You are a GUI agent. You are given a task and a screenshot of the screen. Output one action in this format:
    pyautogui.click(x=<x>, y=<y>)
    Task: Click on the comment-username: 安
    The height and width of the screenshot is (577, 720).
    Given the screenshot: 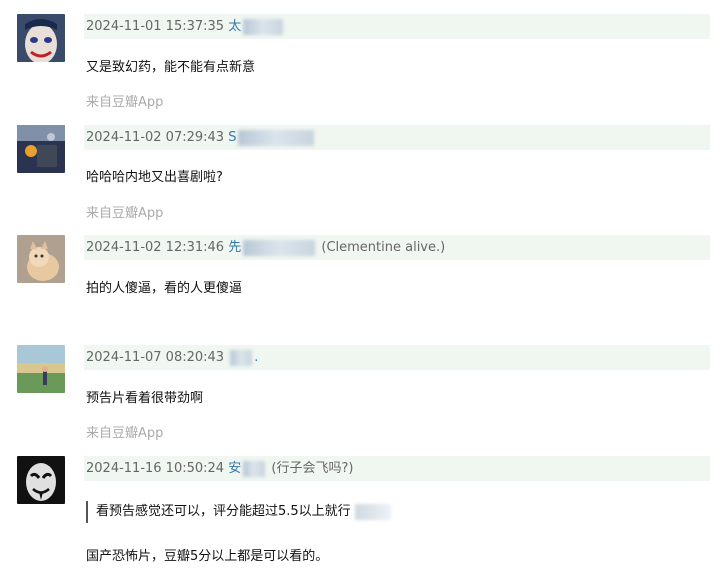 What is the action you would take?
    pyautogui.click(x=247, y=468)
    